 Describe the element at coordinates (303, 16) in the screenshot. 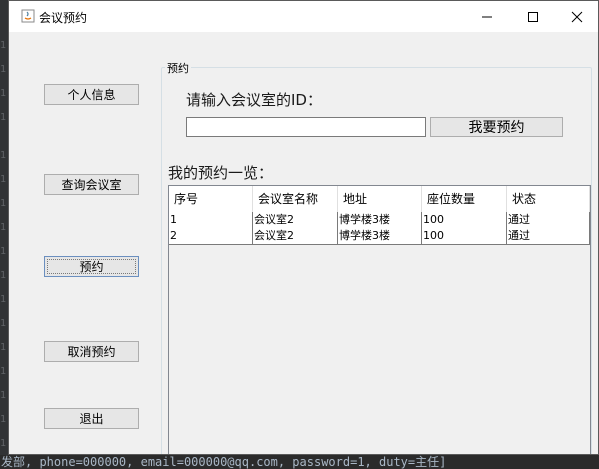

I see `title-bar: 会议预约` at that location.